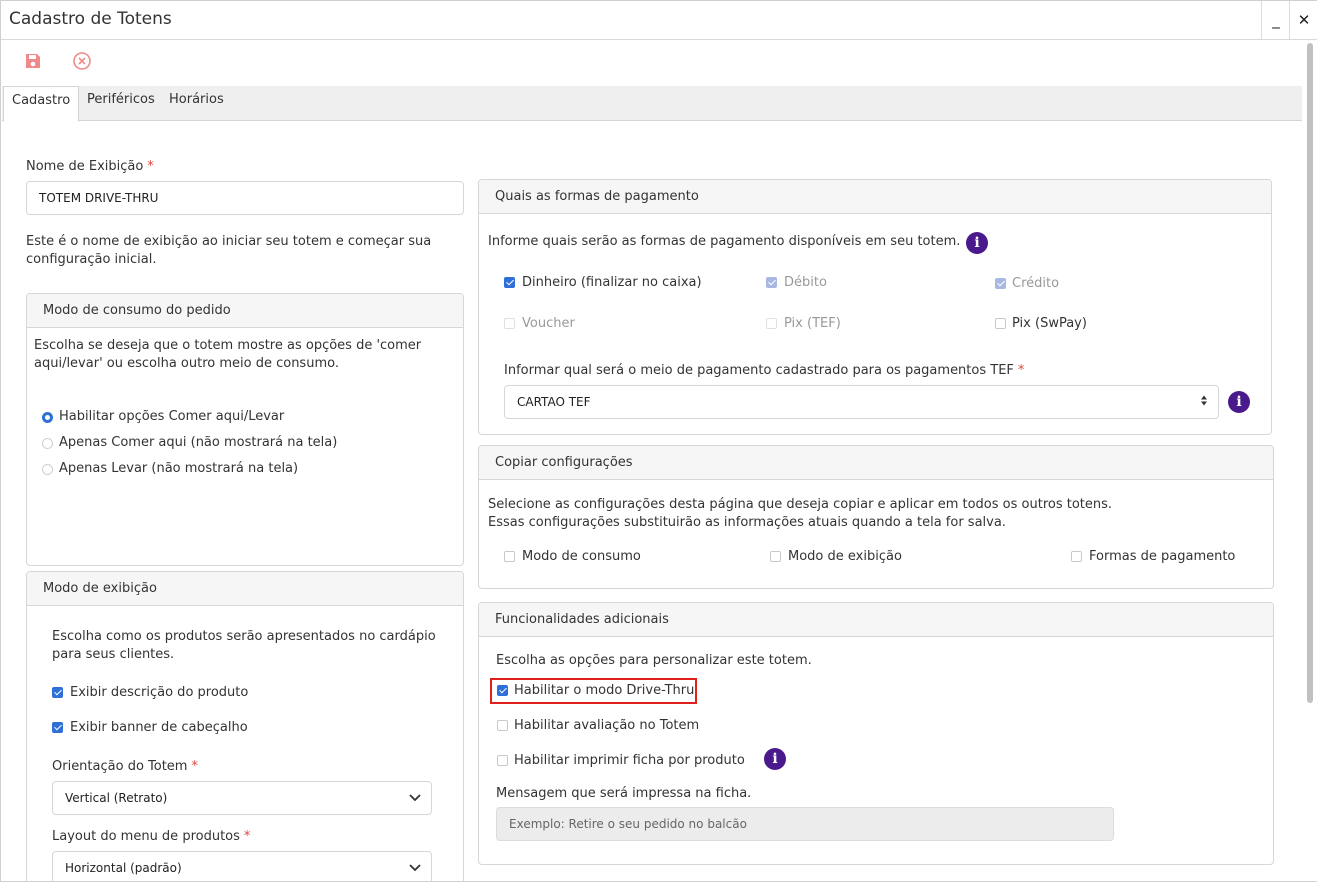 The width and height of the screenshot is (1317, 882). What do you see at coordinates (1275, 20) in the screenshot?
I see `minimize-button: _` at bounding box center [1275, 20].